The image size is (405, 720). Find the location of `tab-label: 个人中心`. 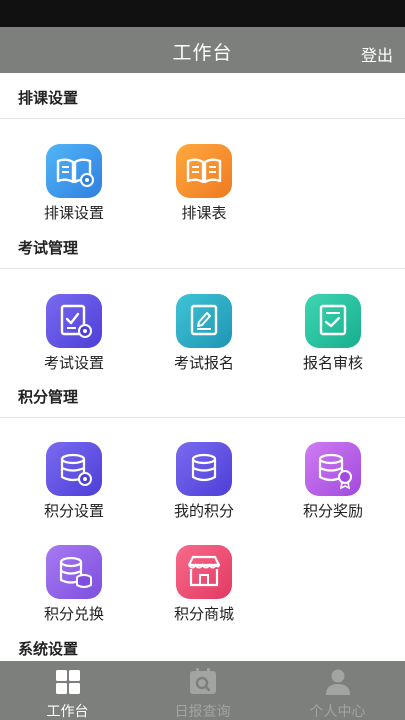

tab-label: 个人中心 is located at coordinates (337, 712).